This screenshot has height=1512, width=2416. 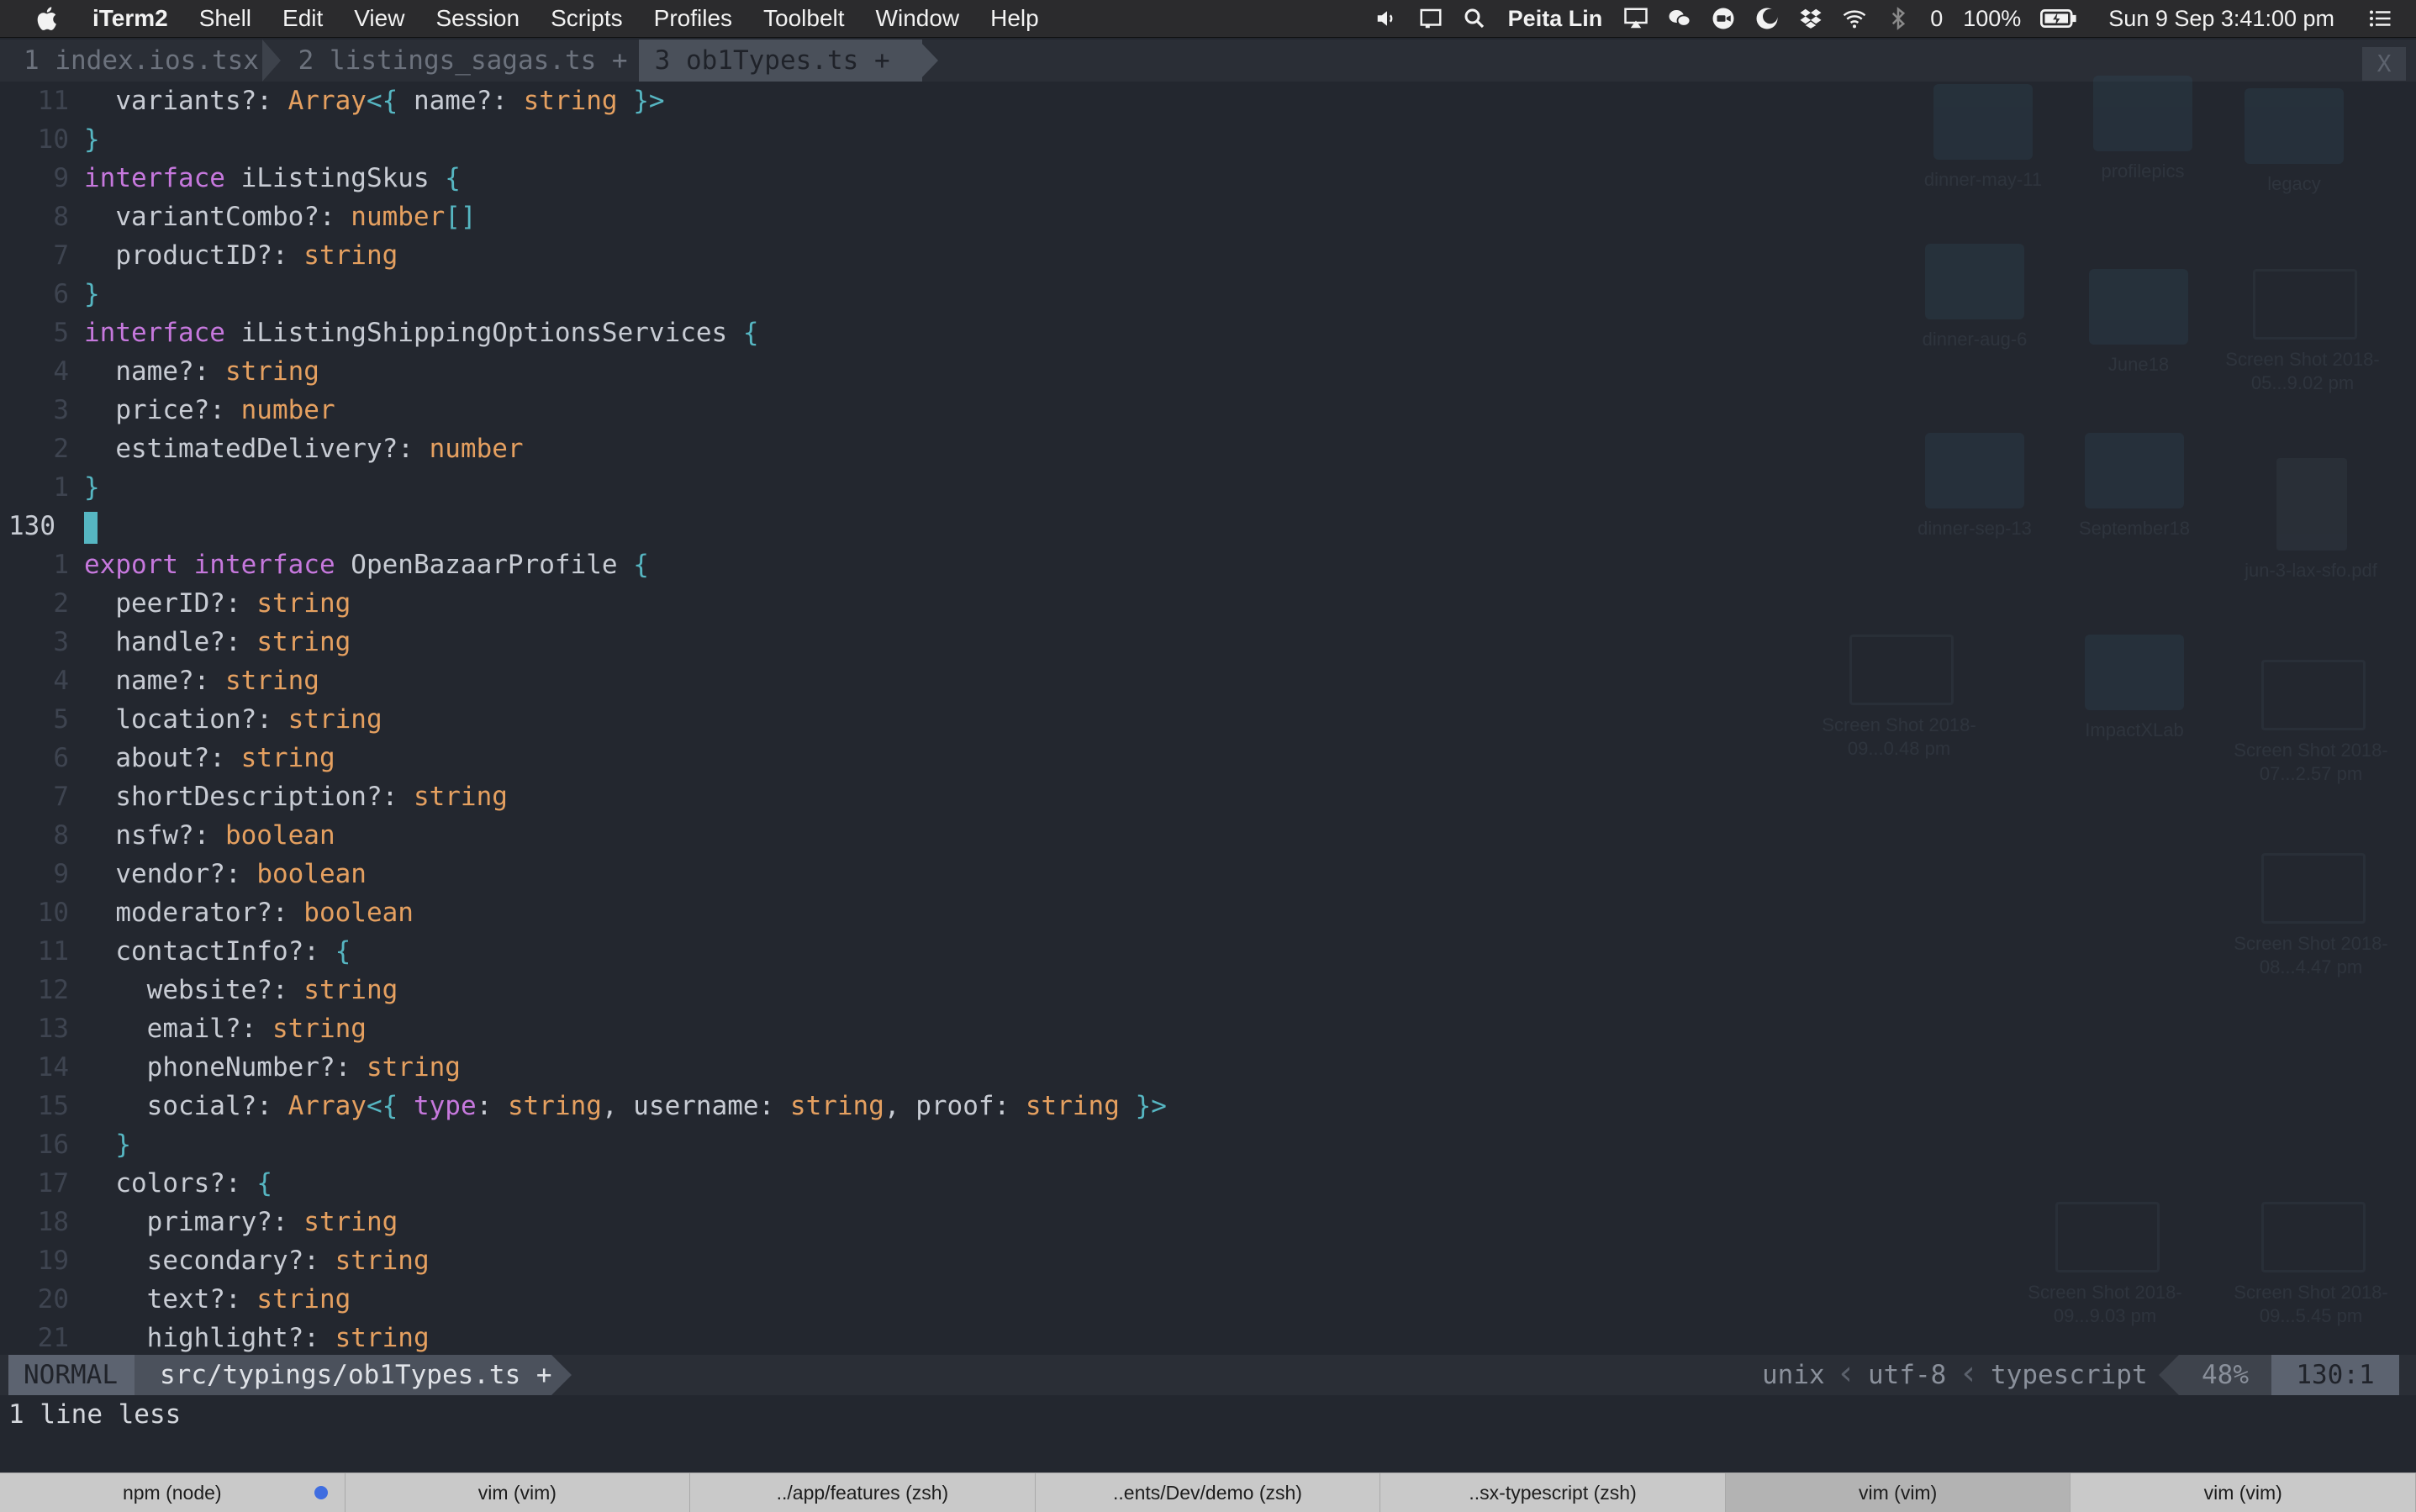 I want to click on bluetooth-icon, so click(x=1898, y=19).